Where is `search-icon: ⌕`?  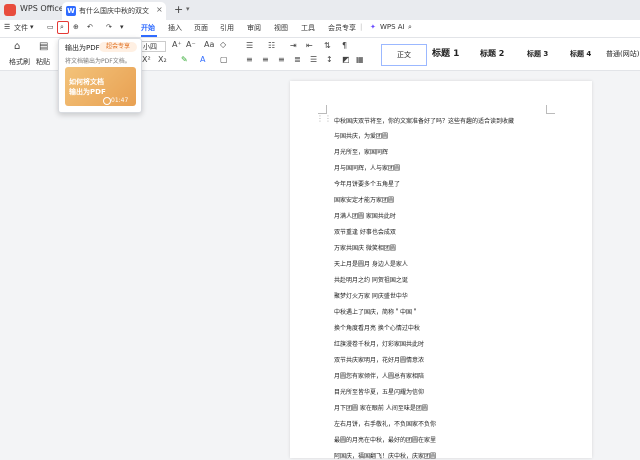 search-icon: ⌕ is located at coordinates (410, 27).